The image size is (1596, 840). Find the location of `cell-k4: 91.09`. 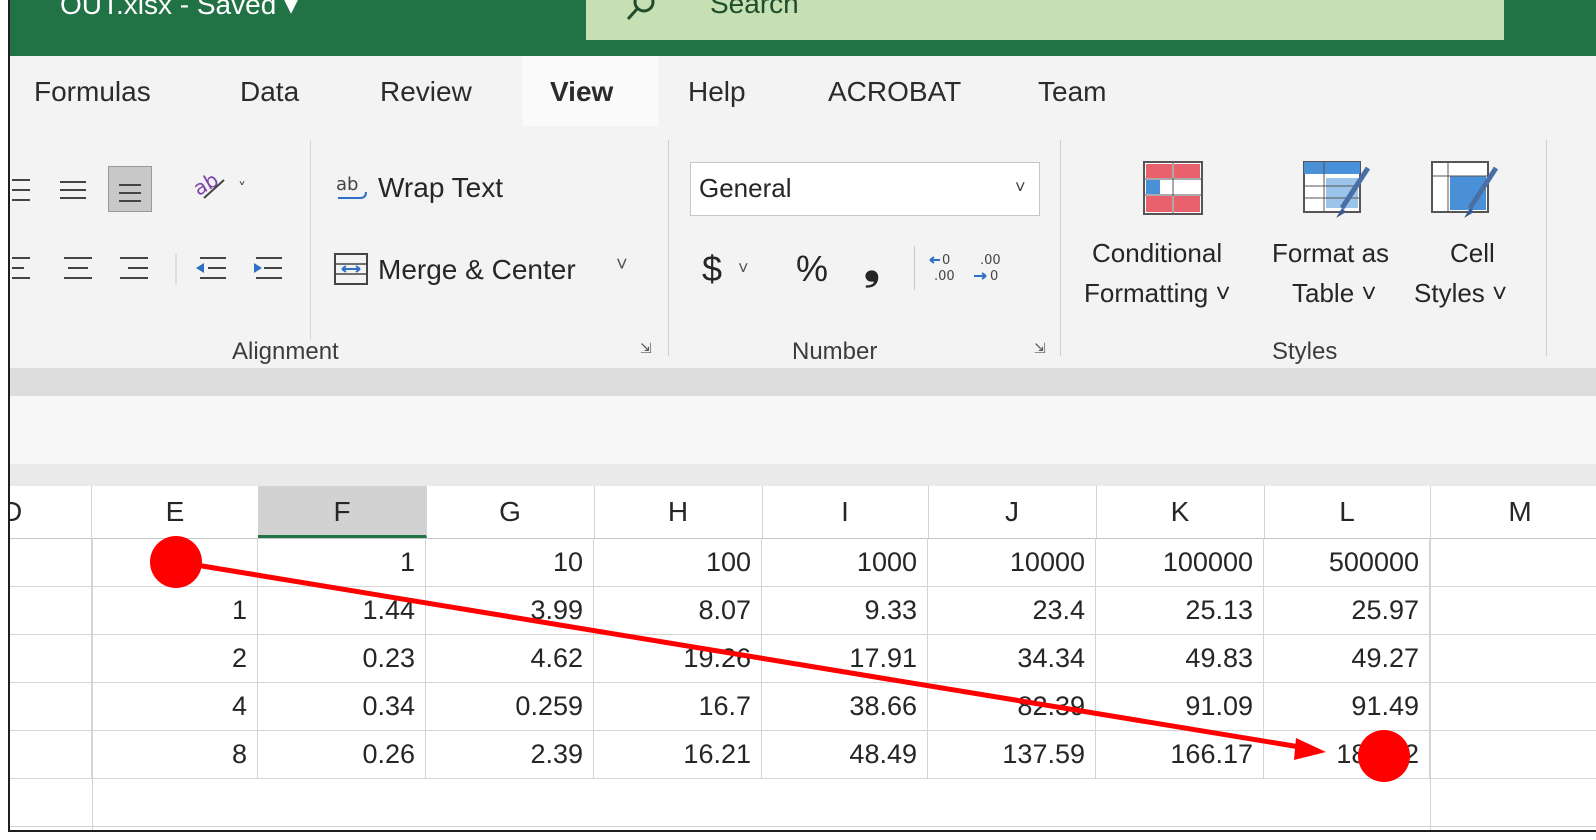

cell-k4: 91.09 is located at coordinates (1180, 706).